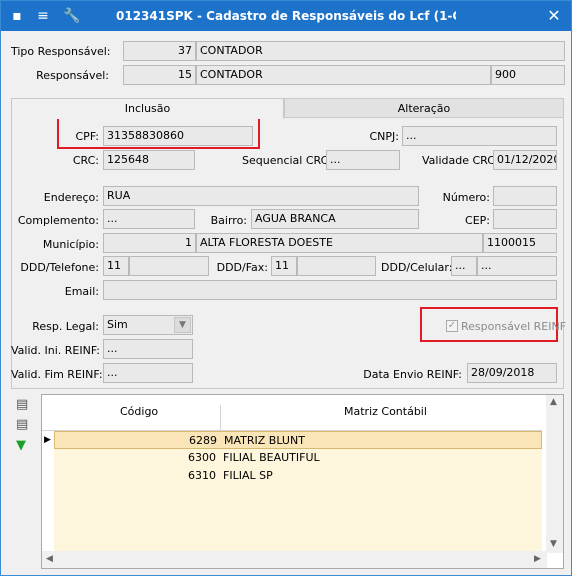 The height and width of the screenshot is (576, 572). I want to click on close-icon: ✕, so click(554, 16).